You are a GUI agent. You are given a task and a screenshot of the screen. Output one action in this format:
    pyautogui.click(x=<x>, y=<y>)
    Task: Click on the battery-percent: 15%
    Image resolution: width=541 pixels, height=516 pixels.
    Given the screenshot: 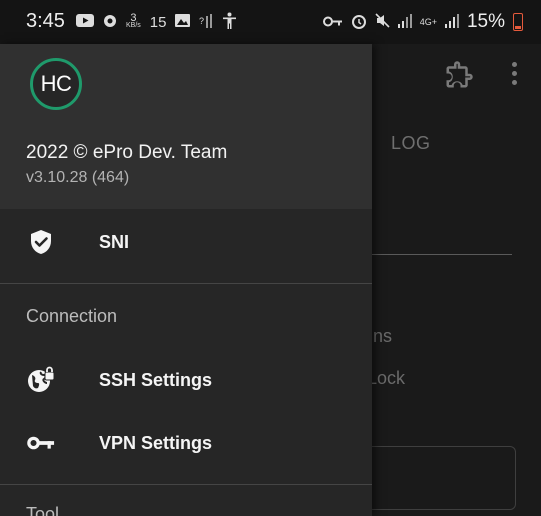 What is the action you would take?
    pyautogui.click(x=485, y=21)
    